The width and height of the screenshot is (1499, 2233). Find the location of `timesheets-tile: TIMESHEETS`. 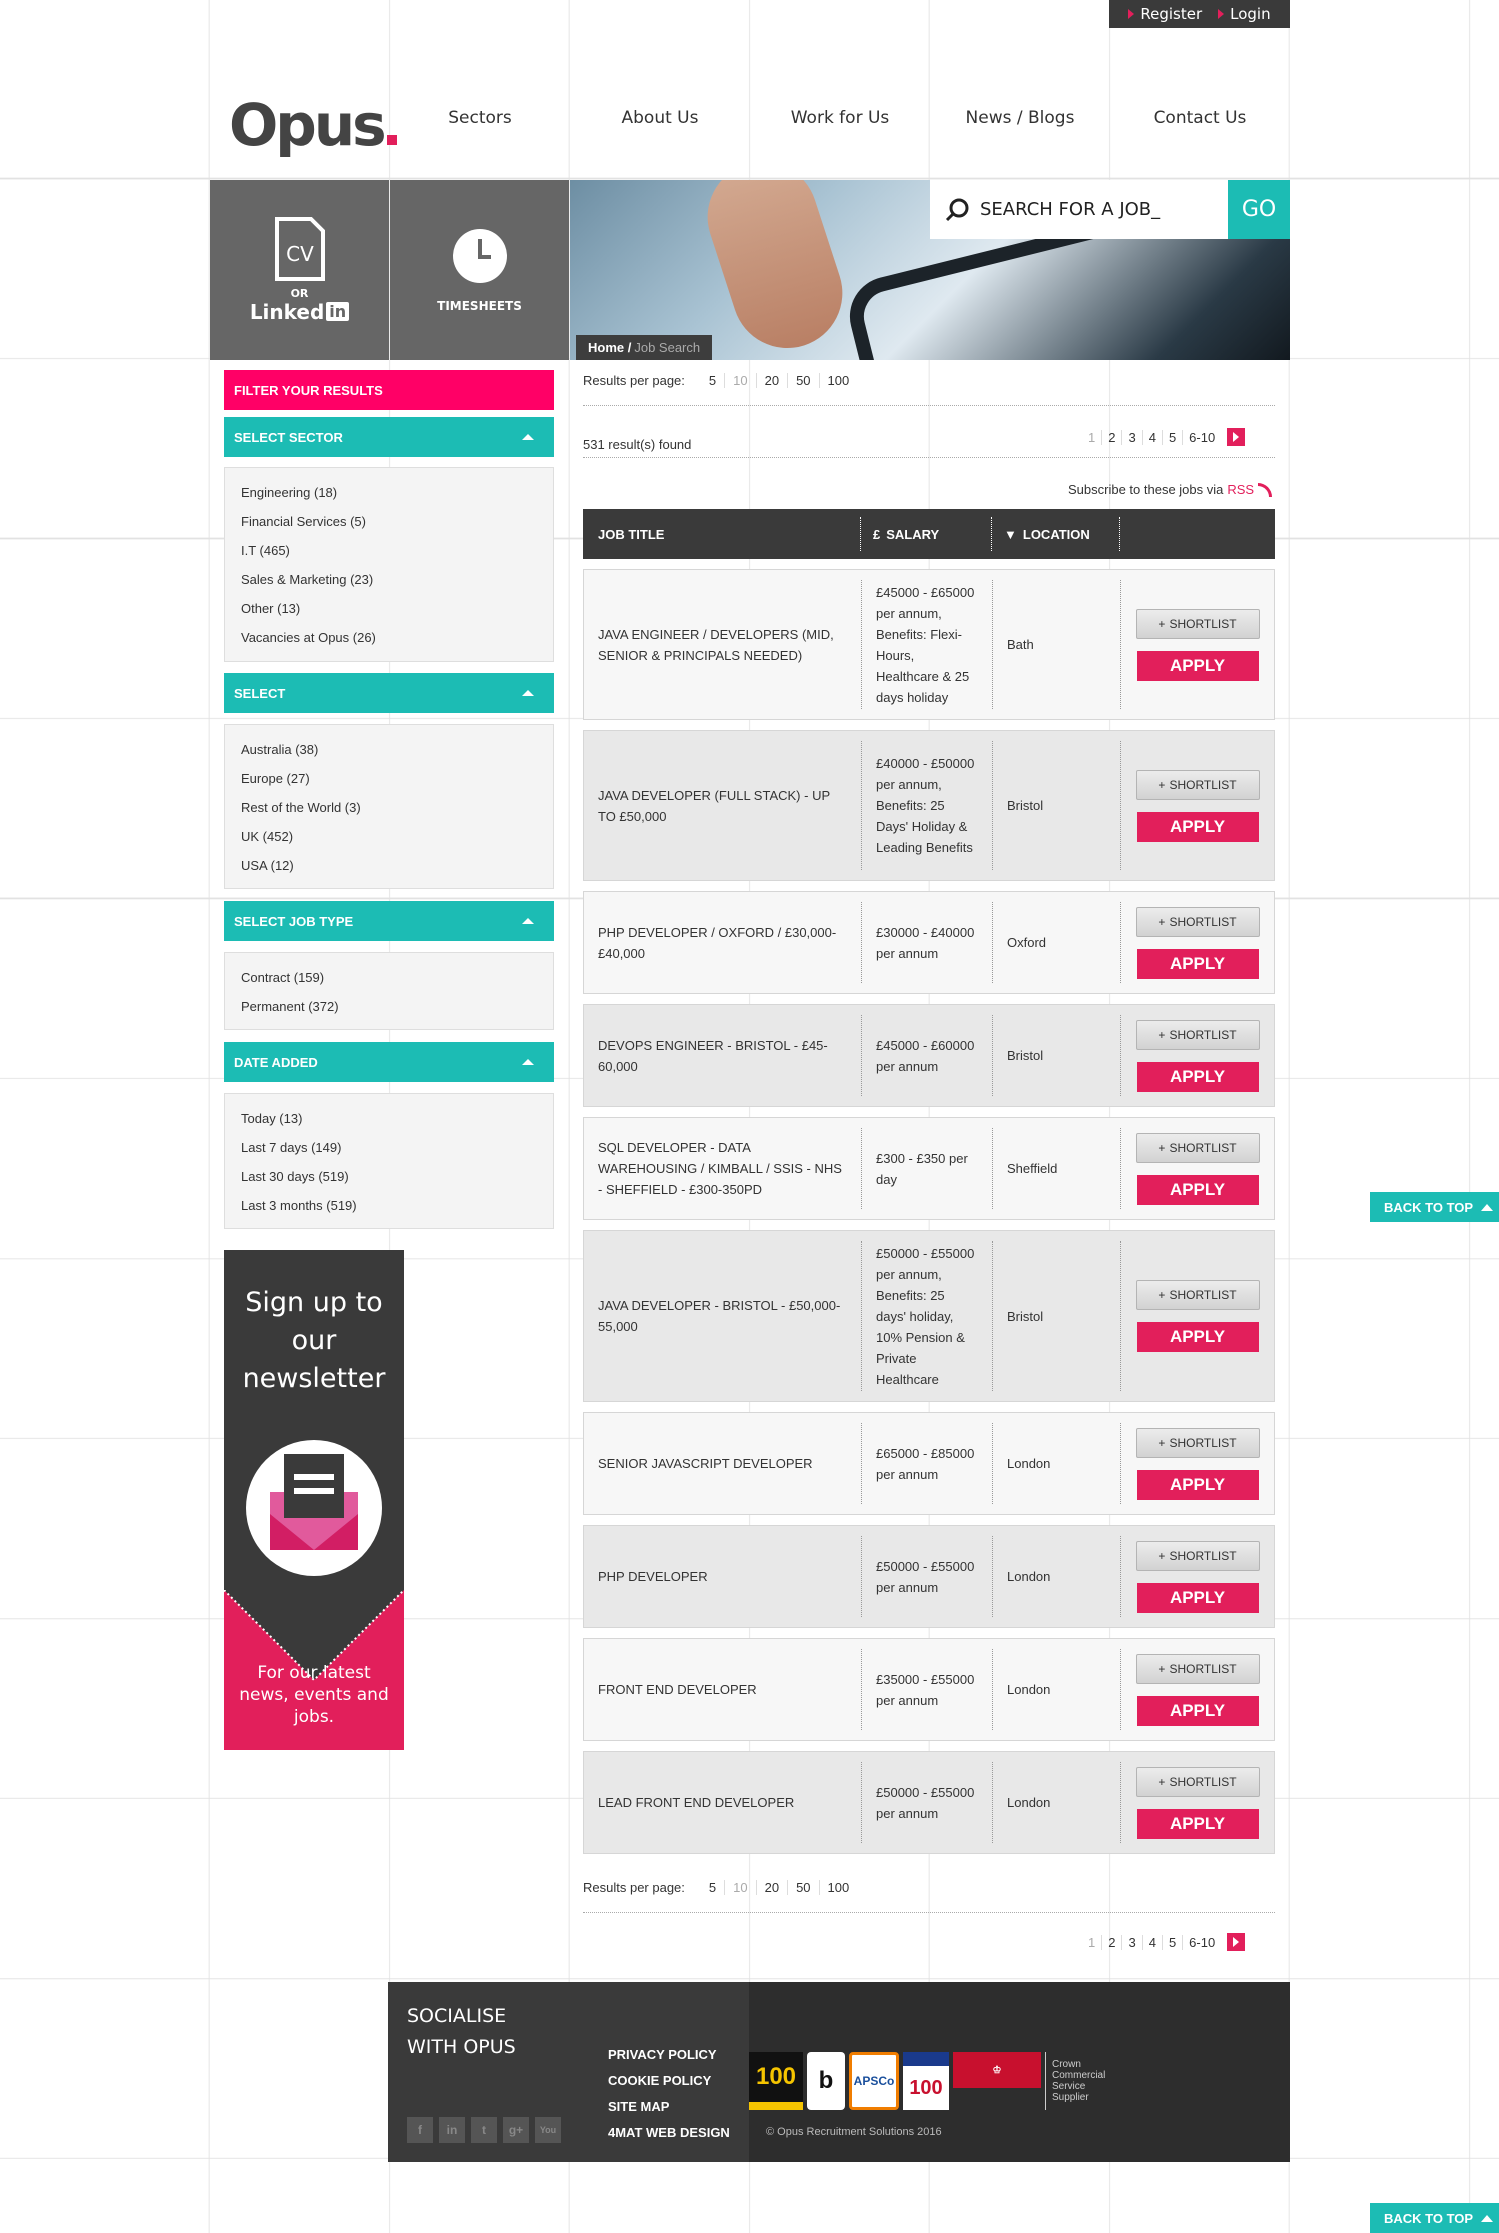

timesheets-tile: TIMESHEETS is located at coordinates (479, 270).